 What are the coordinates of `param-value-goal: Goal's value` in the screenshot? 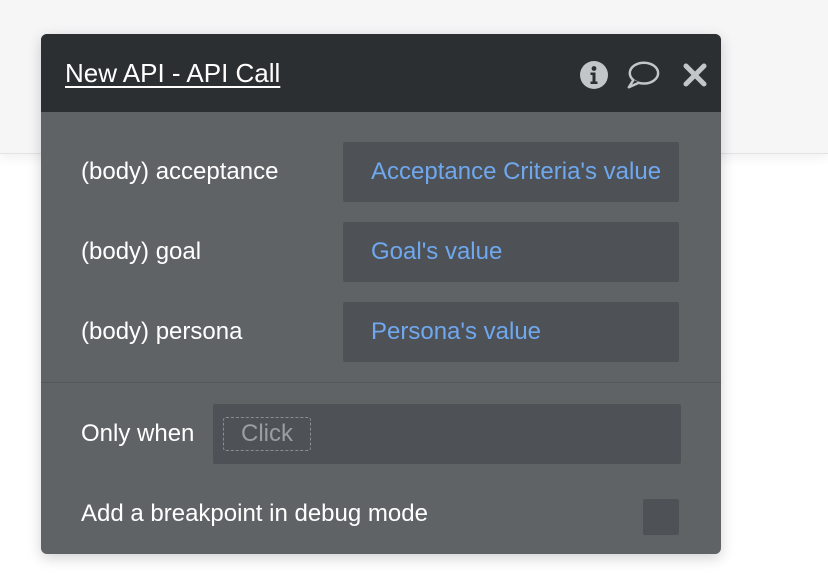 It's located at (511, 252).